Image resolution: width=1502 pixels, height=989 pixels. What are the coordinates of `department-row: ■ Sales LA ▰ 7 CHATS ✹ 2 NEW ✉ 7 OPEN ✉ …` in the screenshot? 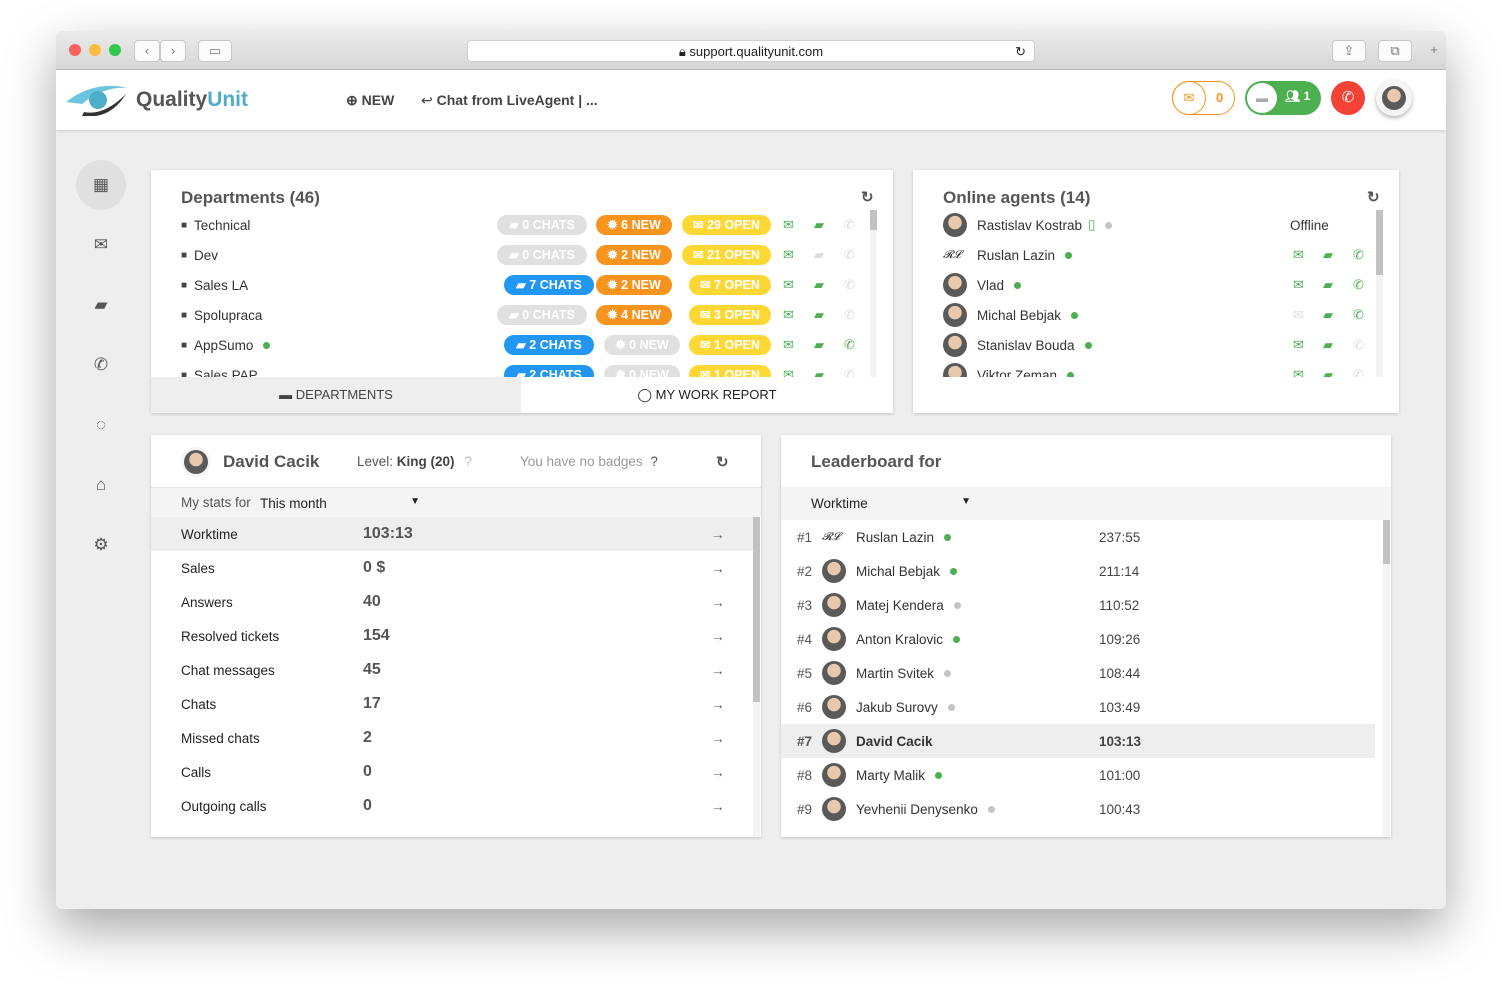 It's located at (521, 285).